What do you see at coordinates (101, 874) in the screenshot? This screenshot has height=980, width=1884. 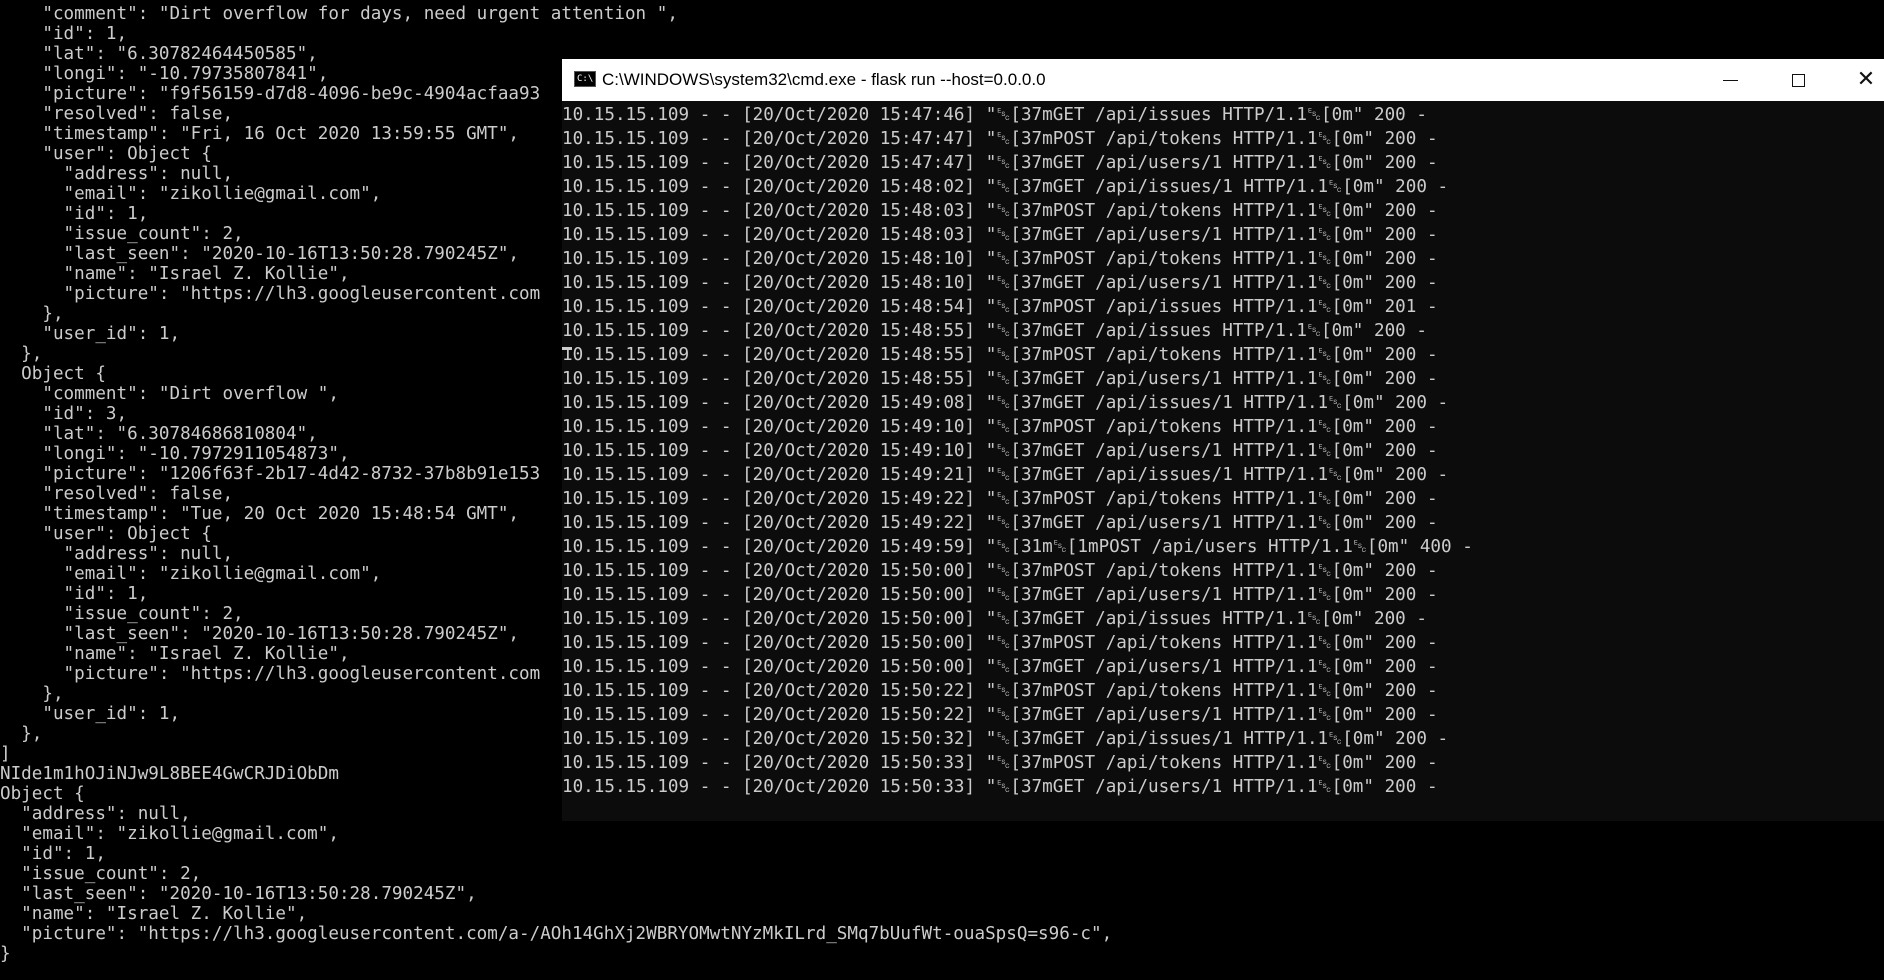 I see `console-line: "issue_count": 2,` at bounding box center [101, 874].